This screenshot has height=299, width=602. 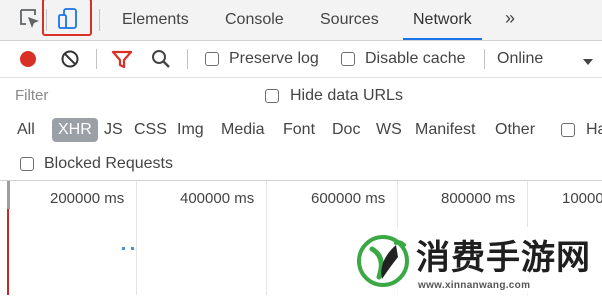 I want to click on type-filter-js: JS, so click(x=113, y=130).